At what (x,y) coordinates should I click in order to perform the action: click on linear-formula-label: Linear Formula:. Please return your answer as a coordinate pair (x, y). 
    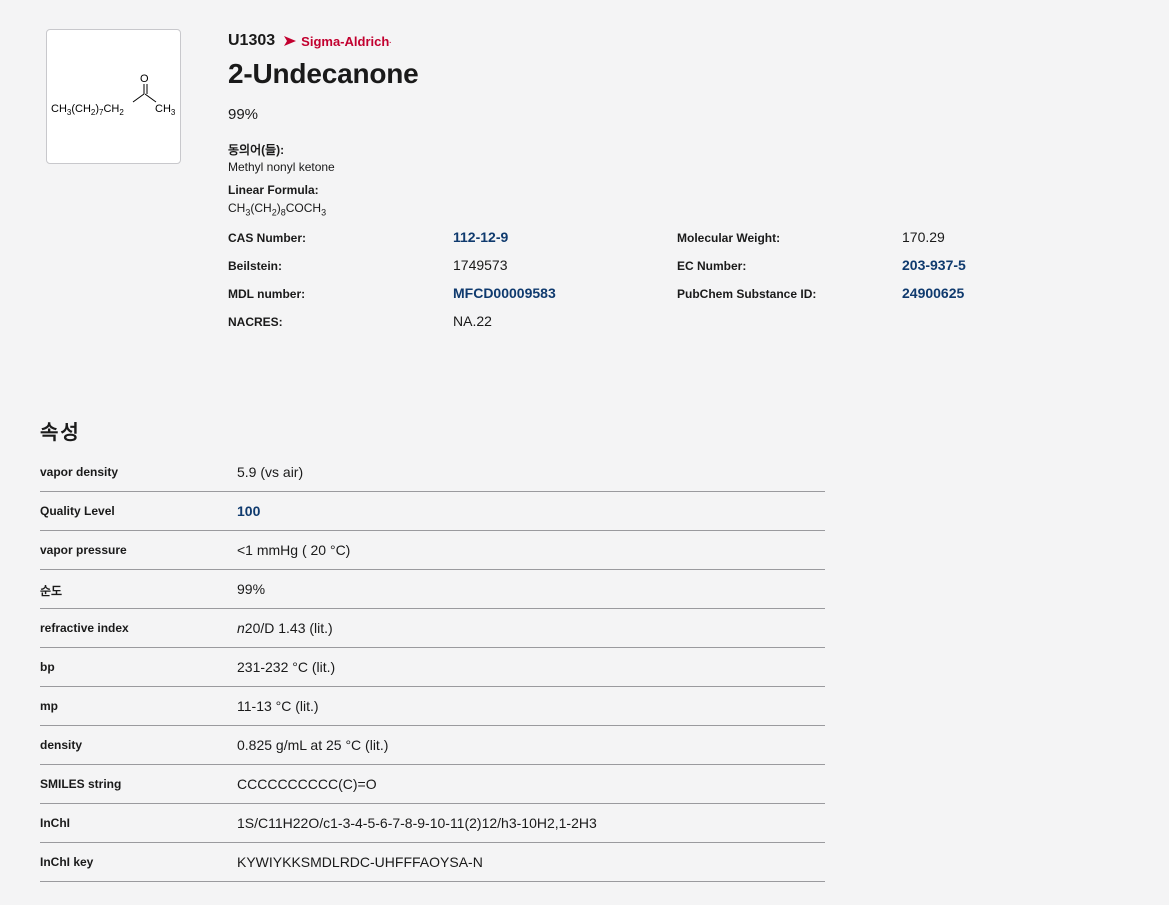
    Looking at the image, I should click on (273, 190).